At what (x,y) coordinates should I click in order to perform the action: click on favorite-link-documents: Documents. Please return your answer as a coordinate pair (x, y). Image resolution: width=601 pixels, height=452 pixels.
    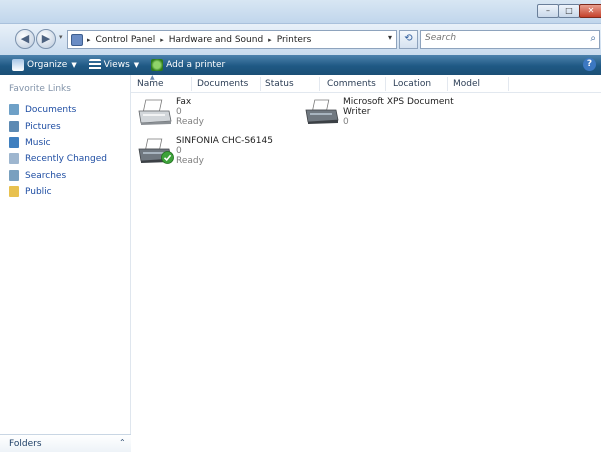
    Looking at the image, I should click on (42, 109).